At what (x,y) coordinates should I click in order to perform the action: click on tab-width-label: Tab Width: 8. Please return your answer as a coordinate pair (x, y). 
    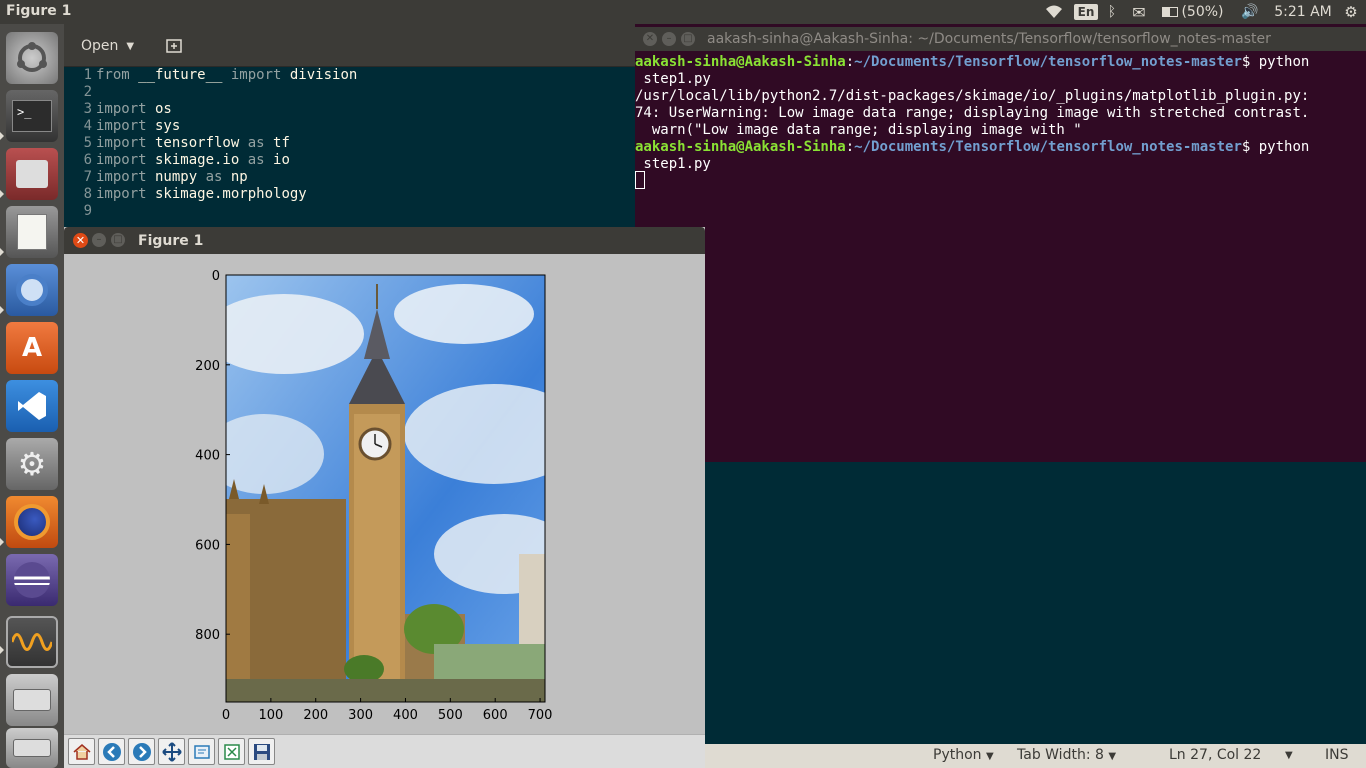
    Looking at the image, I should click on (1060, 755).